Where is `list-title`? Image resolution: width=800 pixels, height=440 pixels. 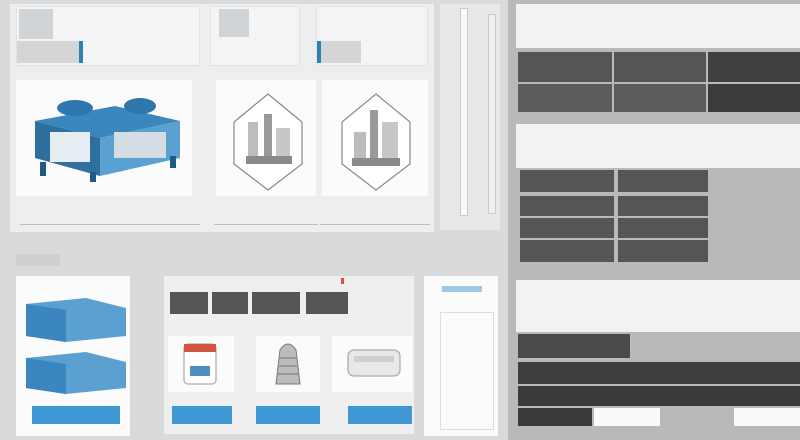
list-title is located at coordinates (462, 289).